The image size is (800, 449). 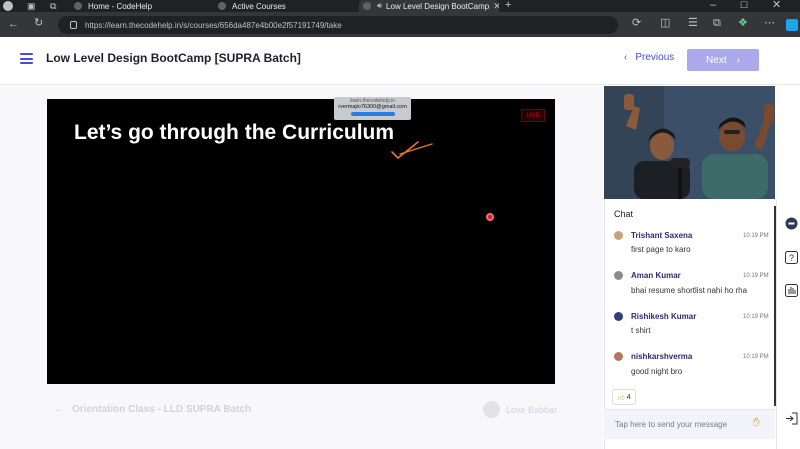 What do you see at coordinates (657, 371) in the screenshot?
I see `chat-message-text: good night bro` at bounding box center [657, 371].